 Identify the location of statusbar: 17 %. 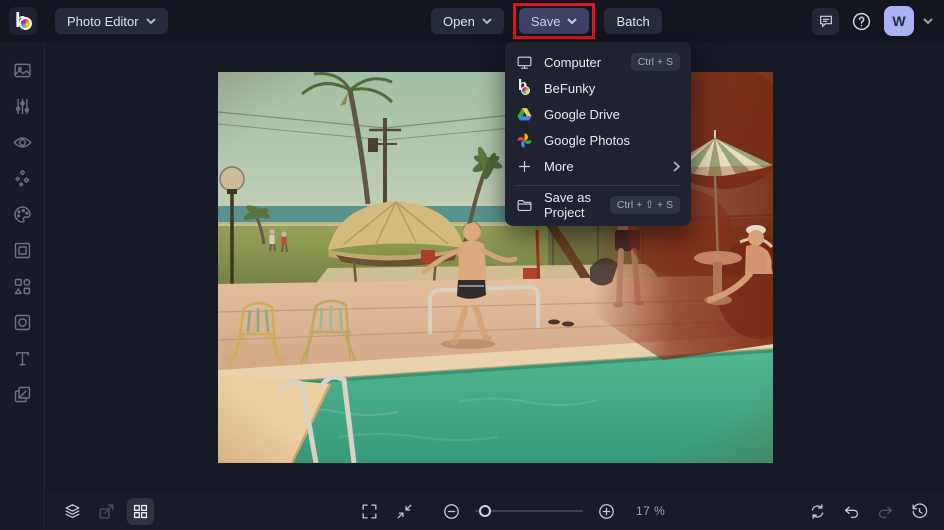
(495, 511).